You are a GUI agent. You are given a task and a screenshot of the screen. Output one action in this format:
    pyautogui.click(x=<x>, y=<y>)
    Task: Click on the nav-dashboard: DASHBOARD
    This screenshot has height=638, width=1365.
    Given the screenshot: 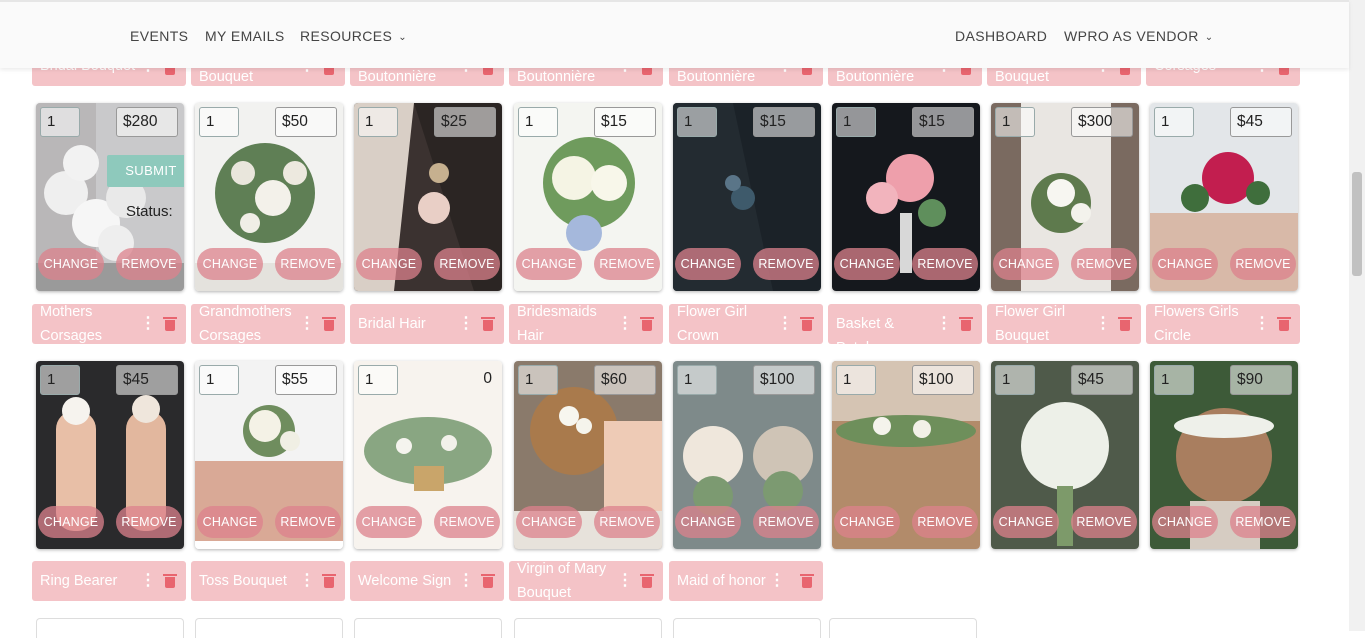 What is the action you would take?
    pyautogui.click(x=1001, y=36)
    